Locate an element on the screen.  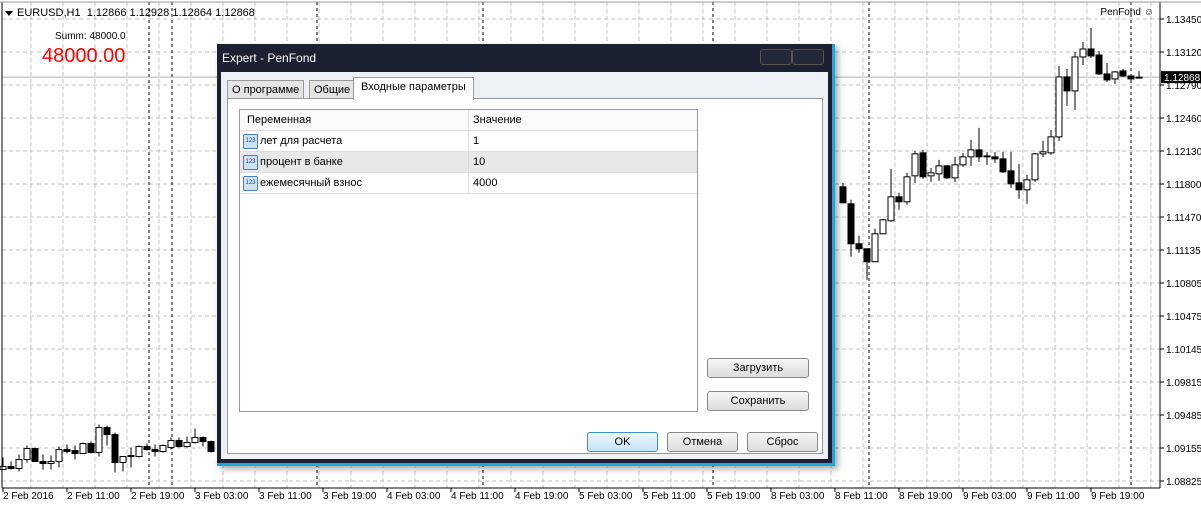
x-tick-label: 2 Feb 11:00 is located at coordinates (93, 496).